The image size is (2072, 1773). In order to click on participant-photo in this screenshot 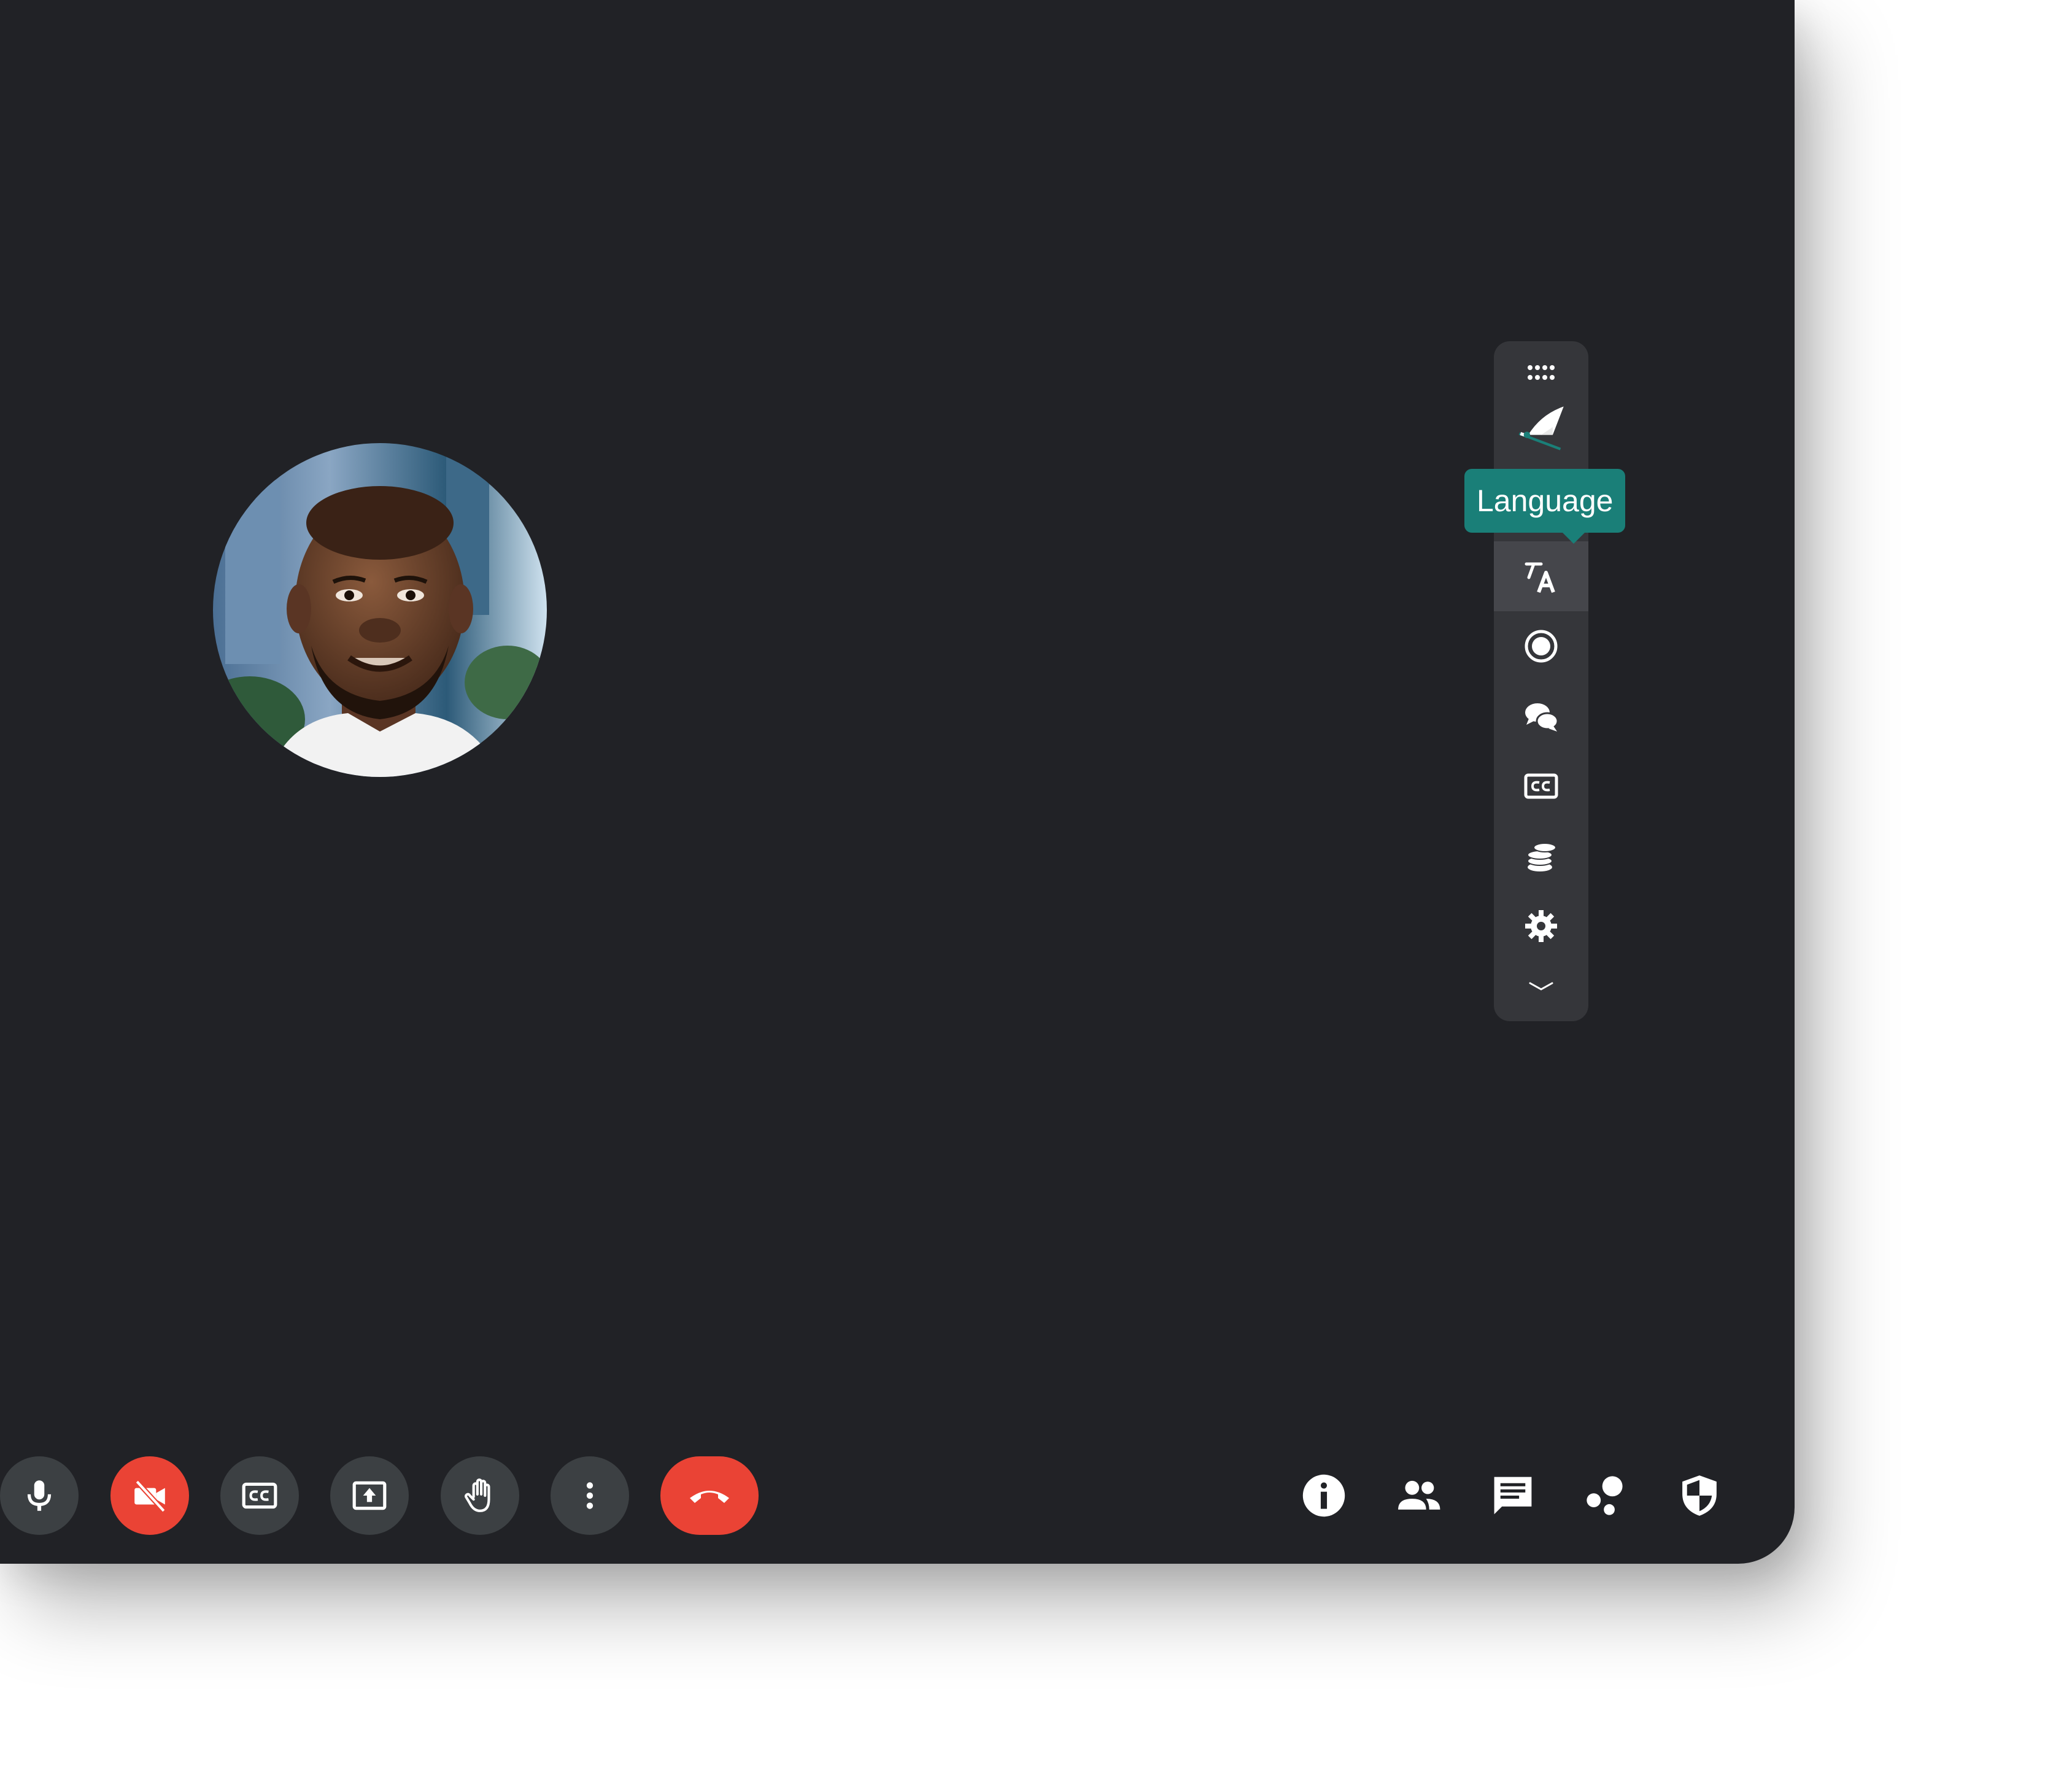, I will do `click(380, 610)`.